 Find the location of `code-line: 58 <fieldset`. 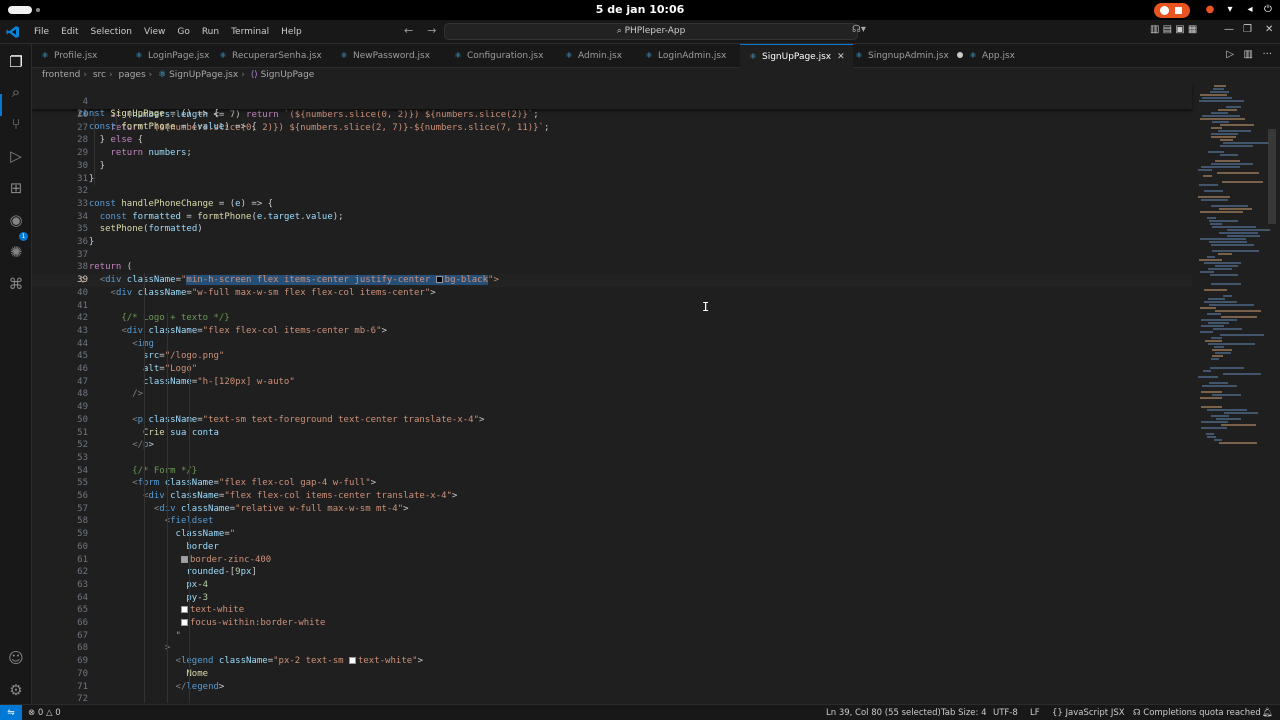

code-line: 58 <fieldset is located at coordinates (612, 521).